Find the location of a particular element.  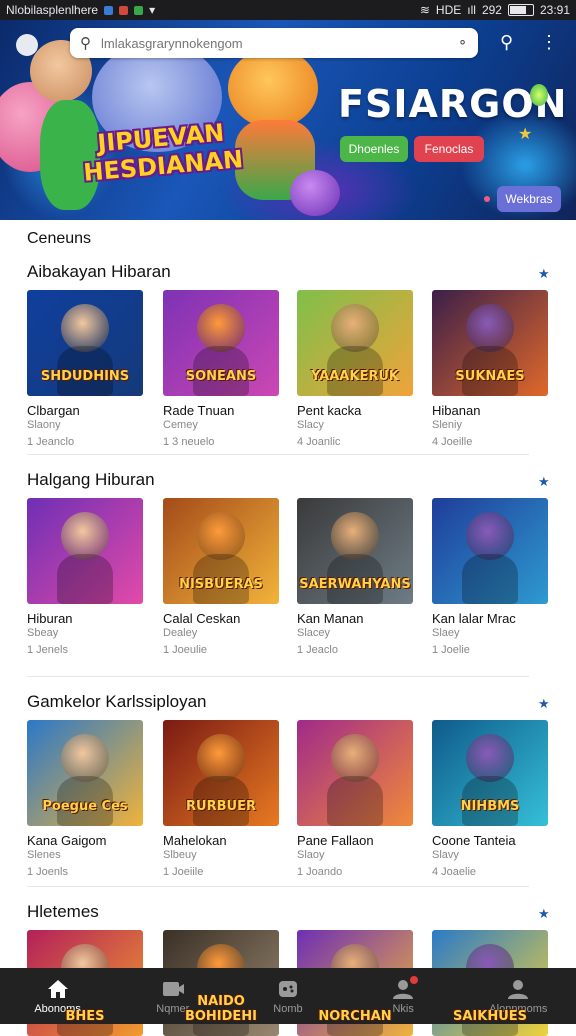

game-thumbnail: SONEANS is located at coordinates (221, 343).